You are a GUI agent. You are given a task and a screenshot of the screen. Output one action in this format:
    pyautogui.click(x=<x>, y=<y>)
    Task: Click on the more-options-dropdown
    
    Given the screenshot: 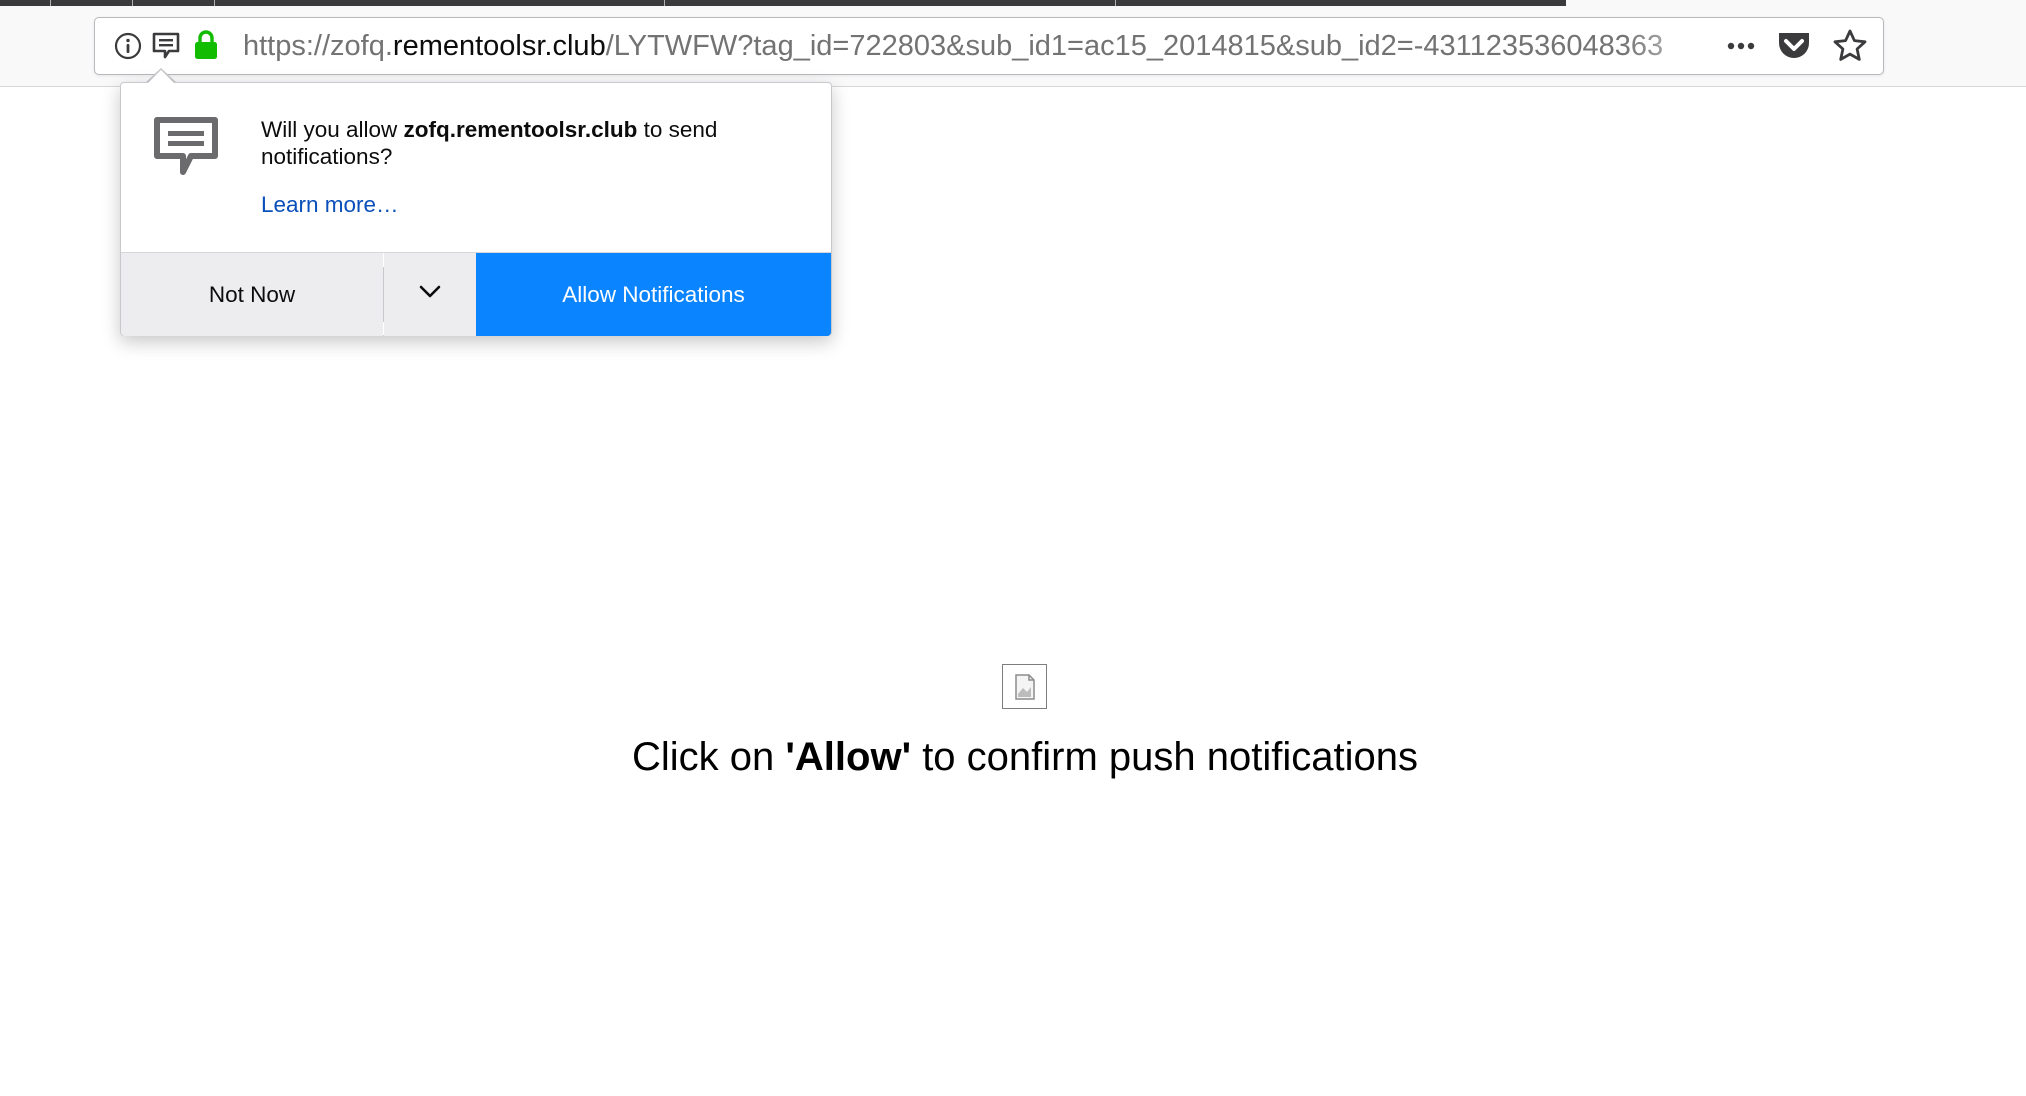 What is the action you would take?
    pyautogui.click(x=430, y=294)
    